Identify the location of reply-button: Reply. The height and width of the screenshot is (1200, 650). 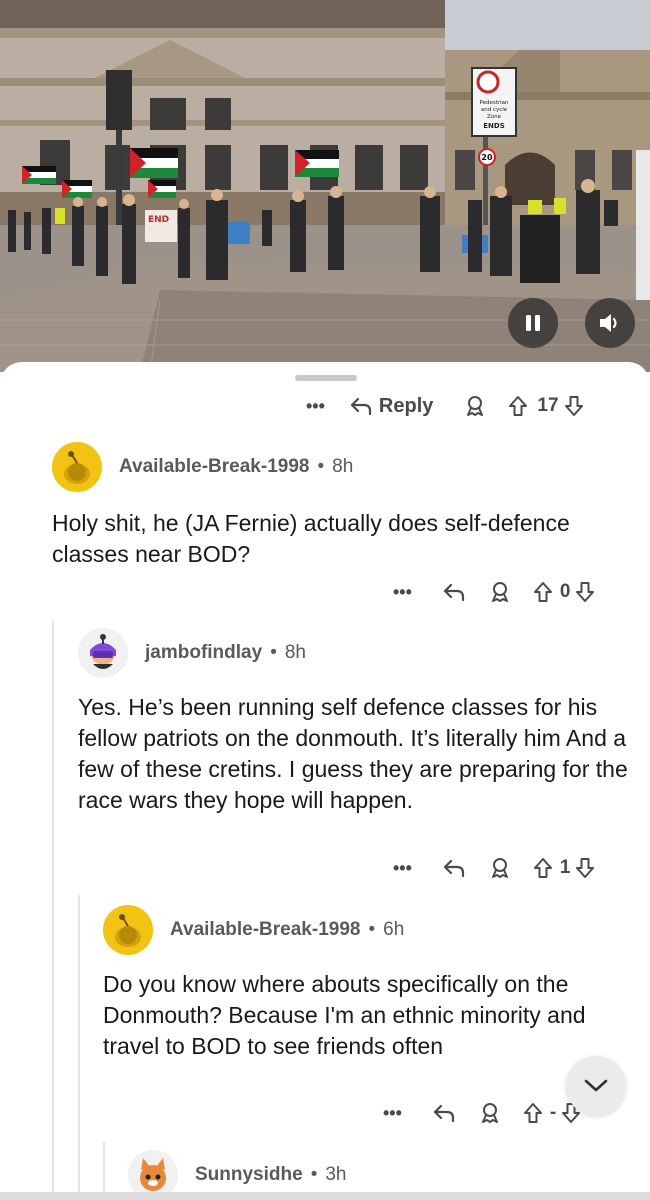
(391, 406).